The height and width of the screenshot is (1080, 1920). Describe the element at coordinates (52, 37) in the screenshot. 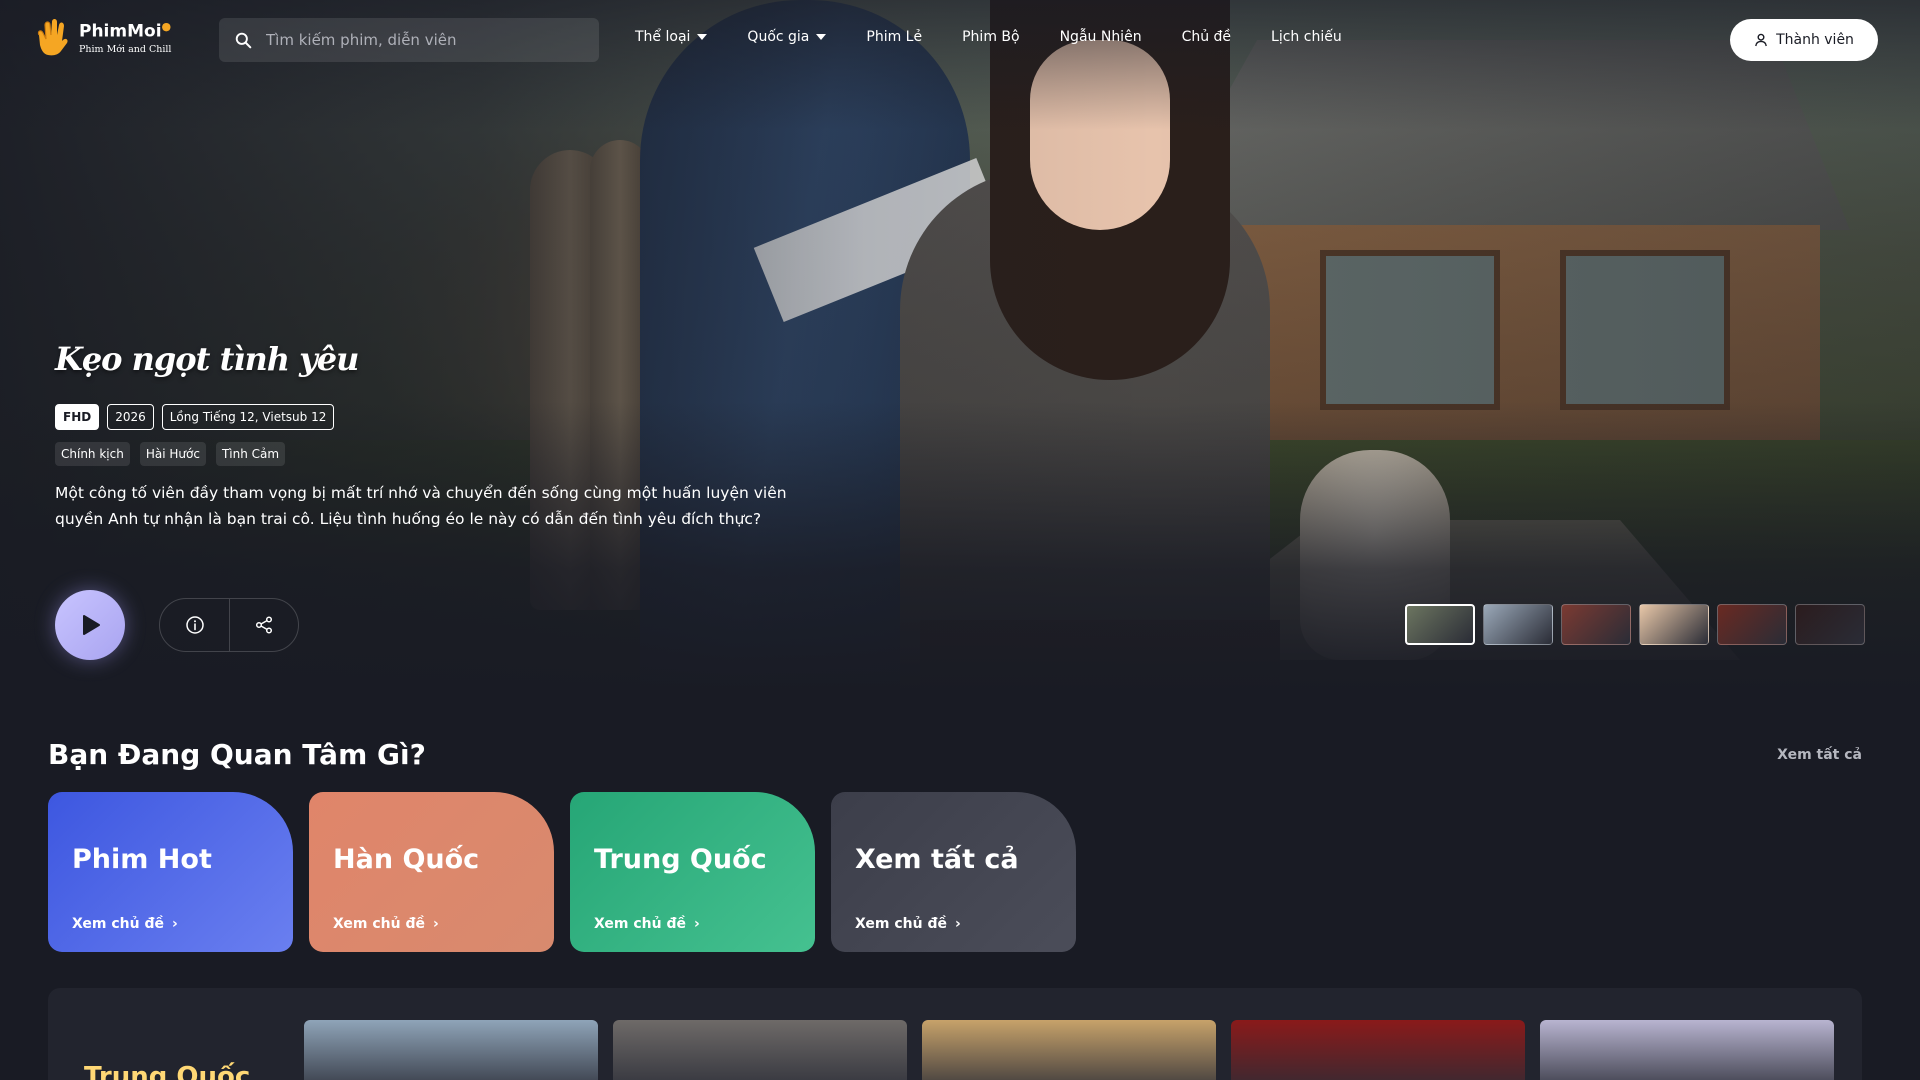

I see `hand-logo-icon` at that location.